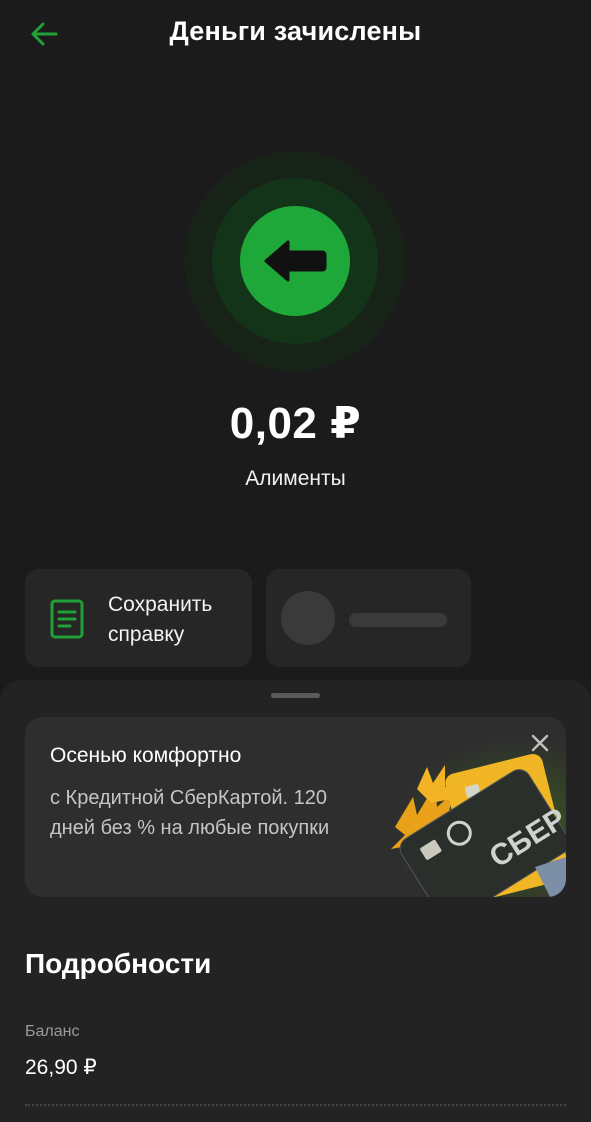 The height and width of the screenshot is (1122, 591). Describe the element at coordinates (295, 1105) in the screenshot. I see `divider` at that location.